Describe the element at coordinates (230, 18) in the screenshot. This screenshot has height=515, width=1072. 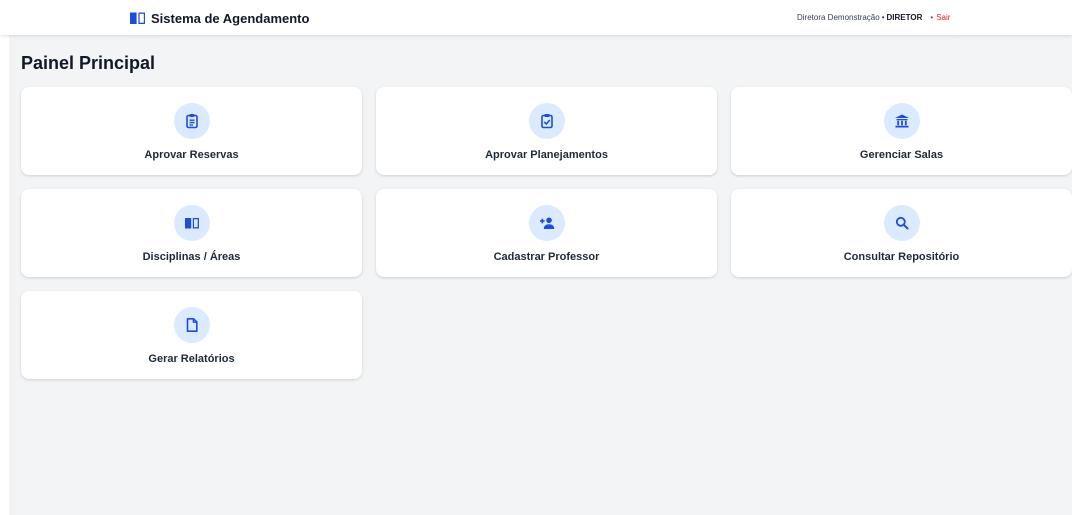
I see `app-title: Sistema de Agendamento` at that location.